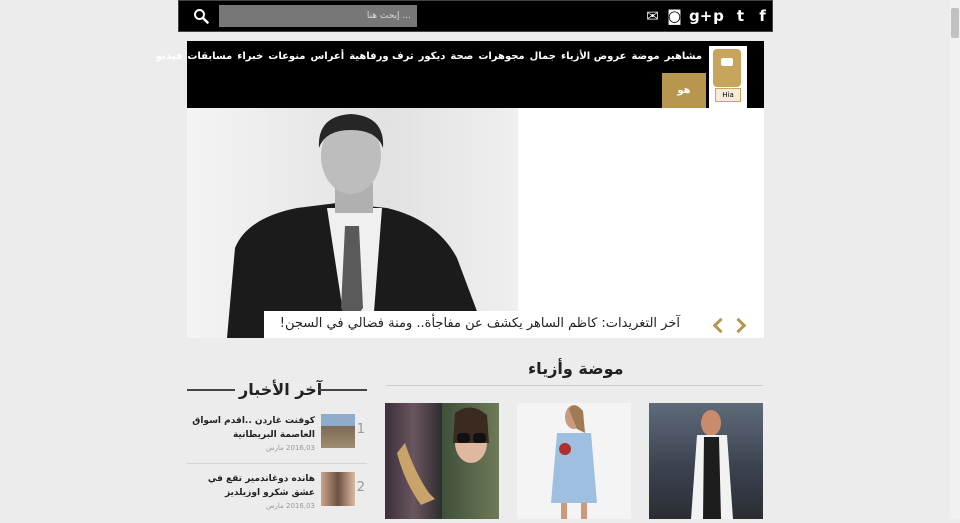  I want to click on page-scrollbar, so click(955, 259).